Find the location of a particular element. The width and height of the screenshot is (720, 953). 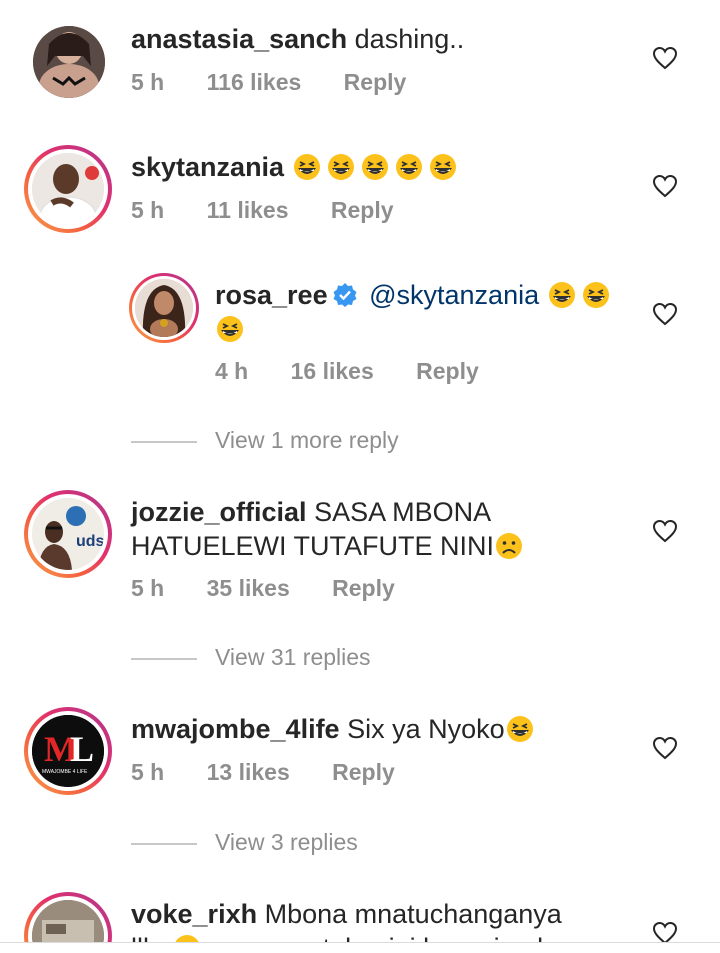

avatar: M L MWAJOMBE 4 LIFE is located at coordinates (68, 751).